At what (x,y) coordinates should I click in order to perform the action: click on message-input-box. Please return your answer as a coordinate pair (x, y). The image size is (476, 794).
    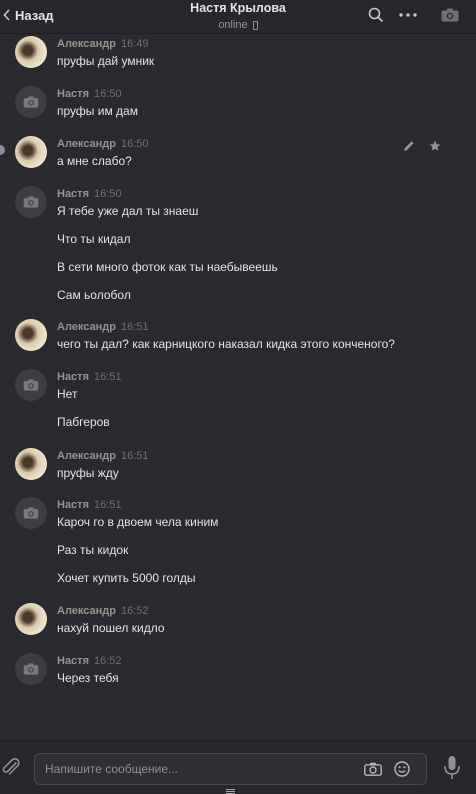
    Looking at the image, I should click on (230, 769).